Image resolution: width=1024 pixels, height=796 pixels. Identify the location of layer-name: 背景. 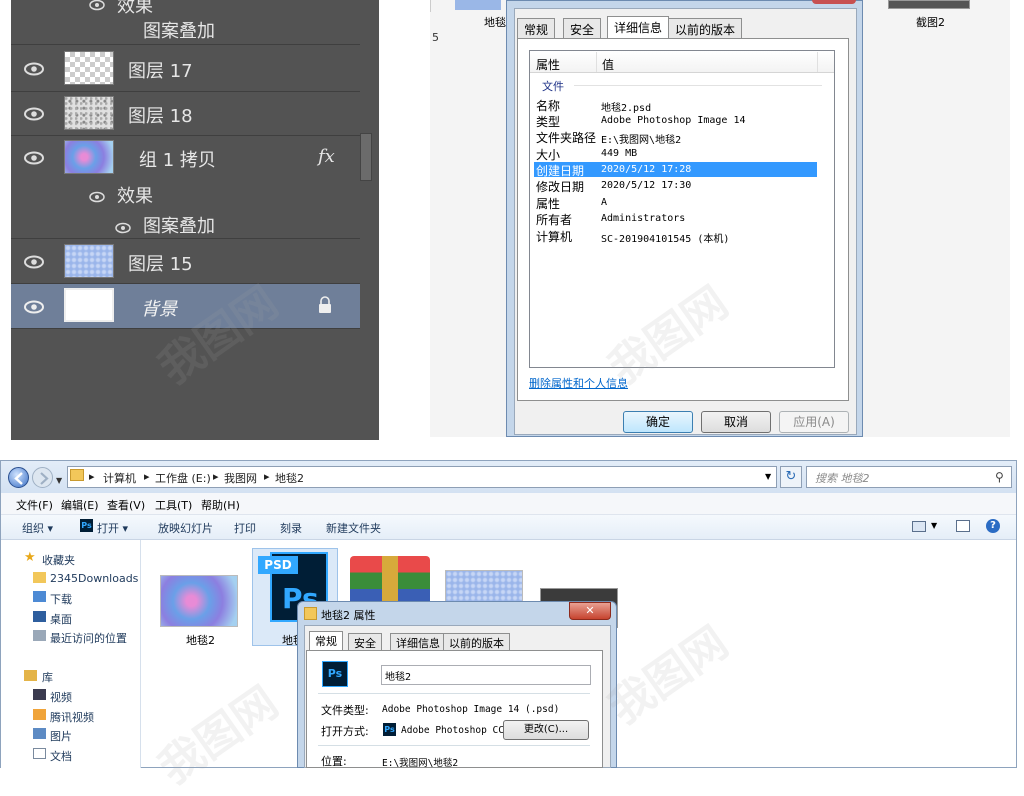
(159, 309).